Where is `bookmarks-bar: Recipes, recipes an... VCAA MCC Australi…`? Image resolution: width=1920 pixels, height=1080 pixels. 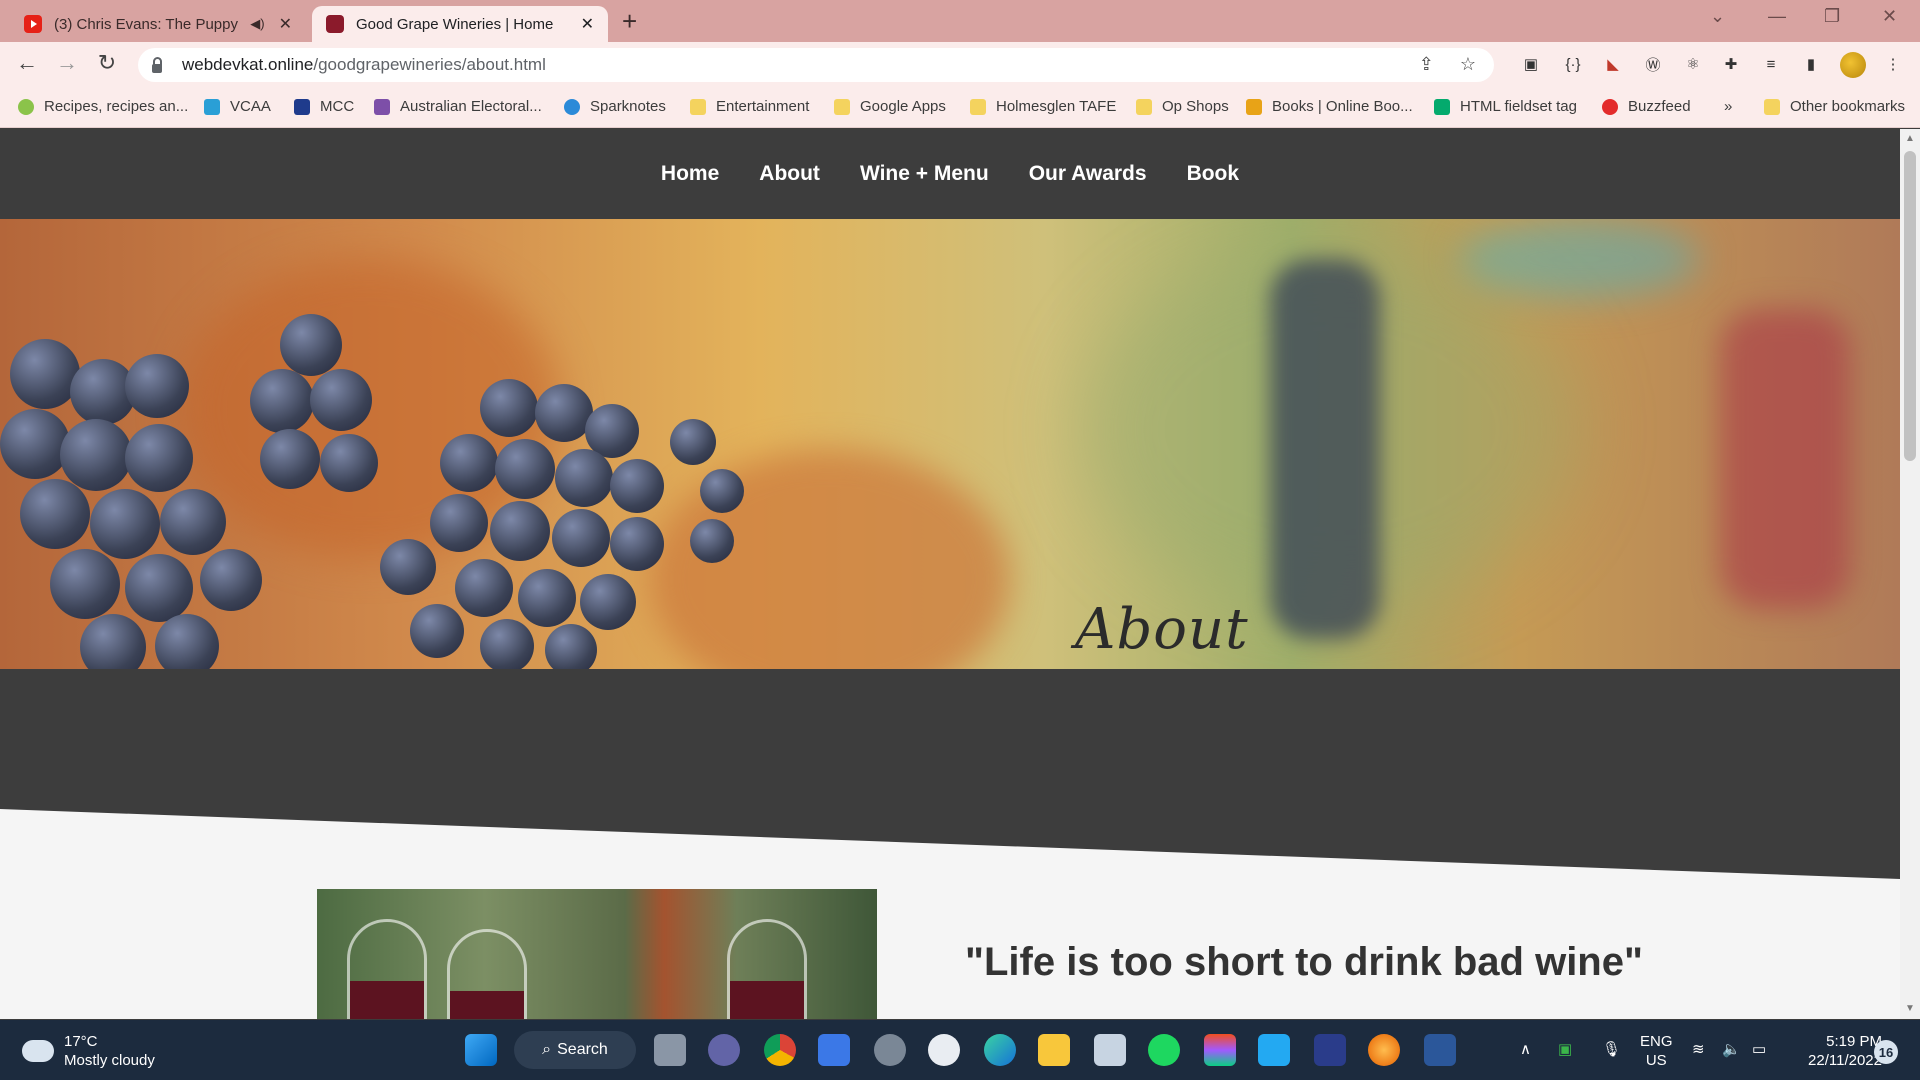
bookmarks-bar: Recipes, recipes an... VCAA MCC Australi… is located at coordinates (960, 108).